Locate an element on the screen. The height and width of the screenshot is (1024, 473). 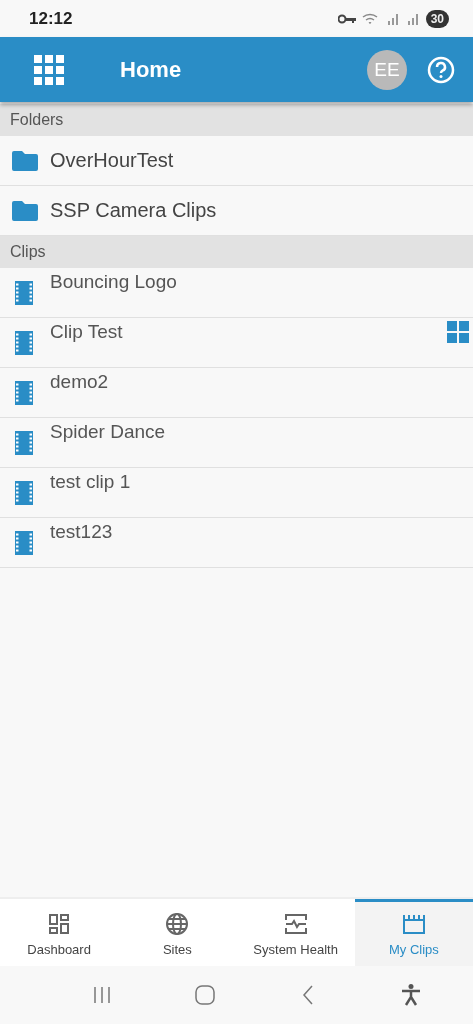
battery-level: 30 is located at coordinates (437, 18).